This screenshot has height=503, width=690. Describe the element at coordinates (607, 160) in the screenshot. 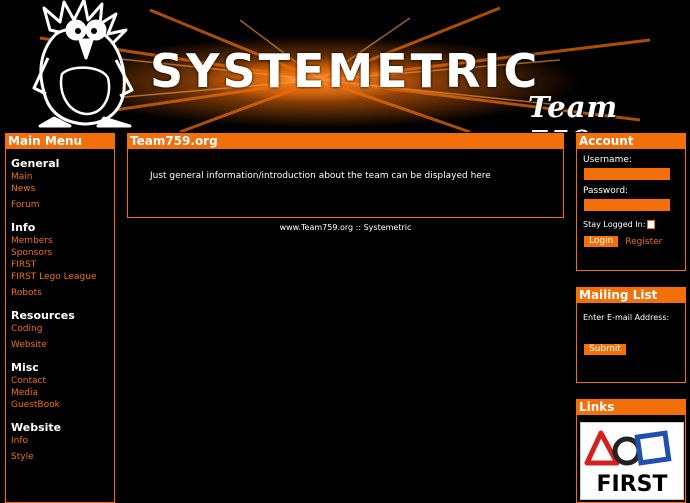

I see `username-label: Username:` at that location.